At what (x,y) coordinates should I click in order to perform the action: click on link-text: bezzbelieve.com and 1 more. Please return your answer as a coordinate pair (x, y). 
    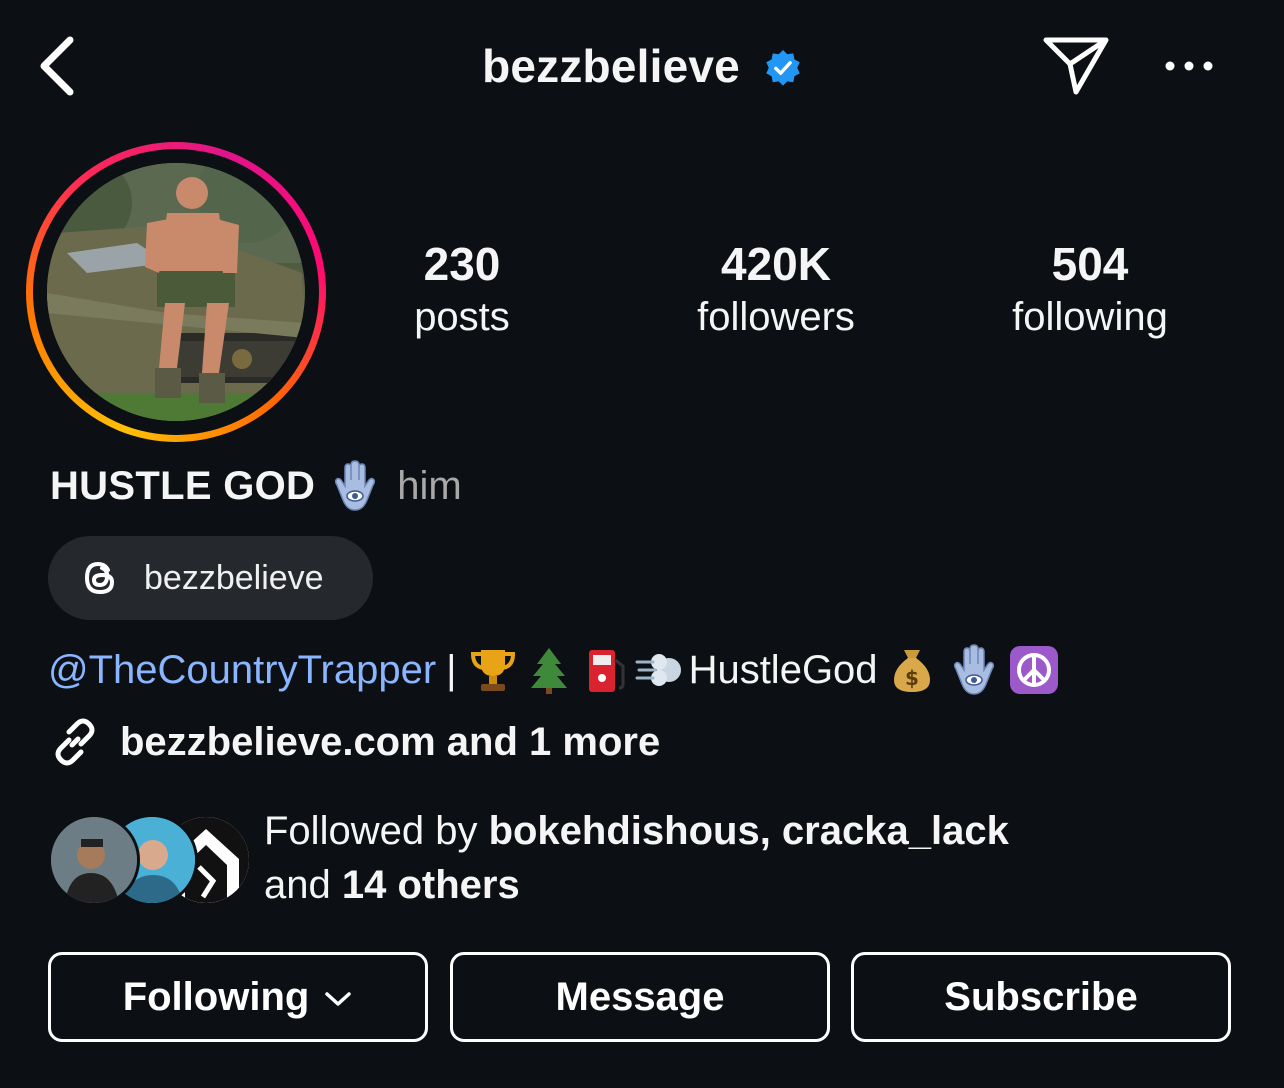
    Looking at the image, I should click on (390, 742).